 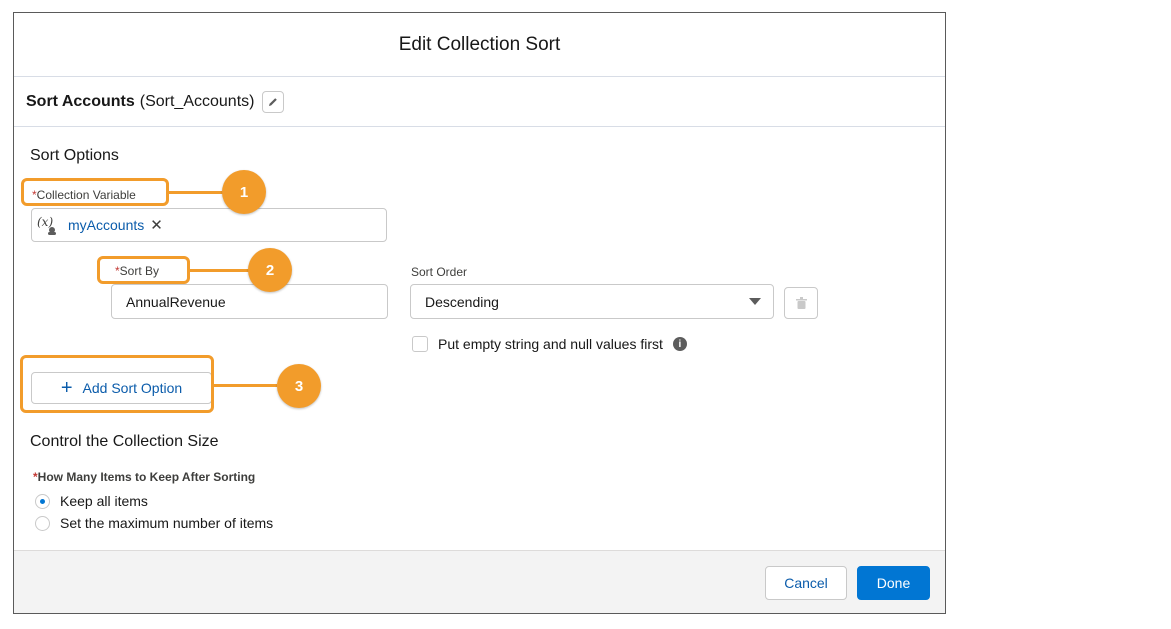 I want to click on variable-icon: (x), so click(x=46, y=225).